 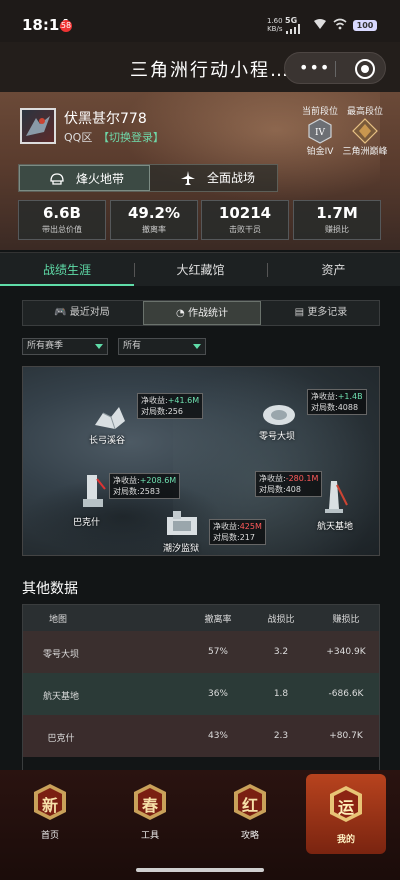 I want to click on helmet-icon, so click(x=57, y=179).